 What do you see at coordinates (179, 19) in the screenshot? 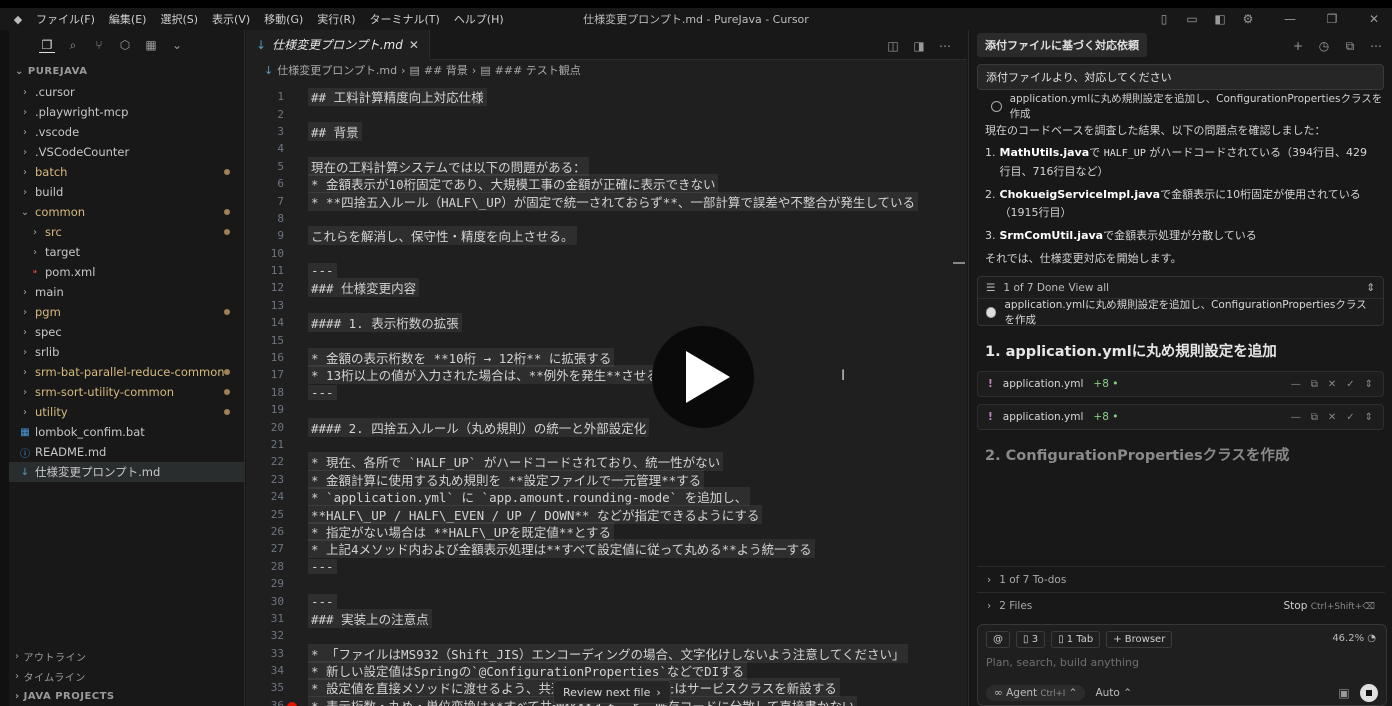
I see `menu-item: 選択(S)` at bounding box center [179, 19].